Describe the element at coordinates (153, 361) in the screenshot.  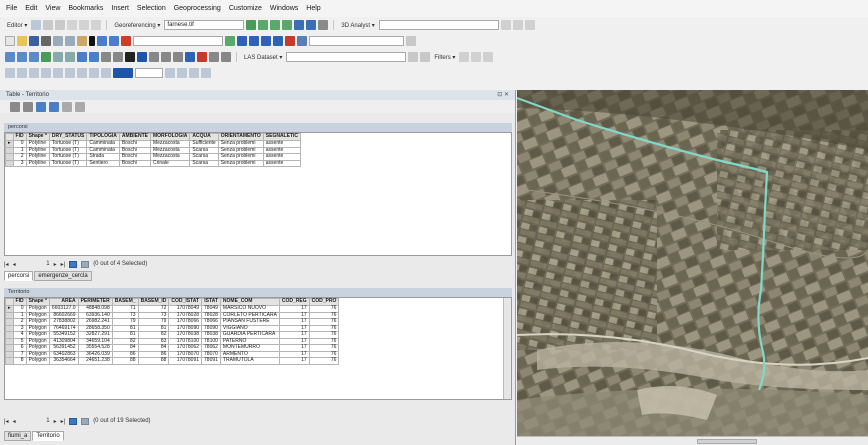
I see `table-cell: 88` at that location.